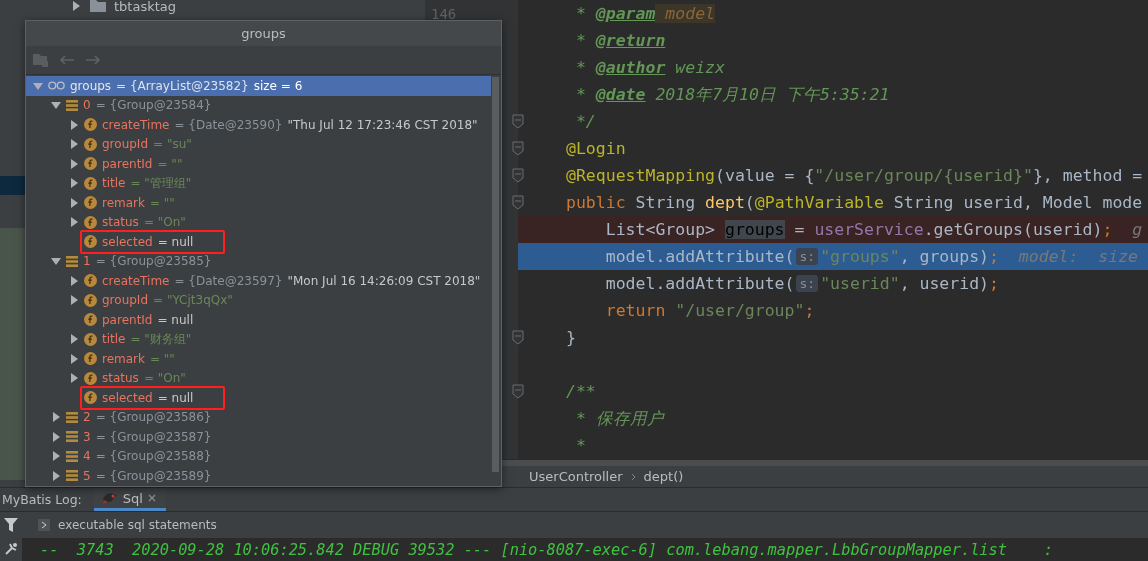 This screenshot has width=1148, height=561. I want to click on variable-name: 5, so click(87, 475).